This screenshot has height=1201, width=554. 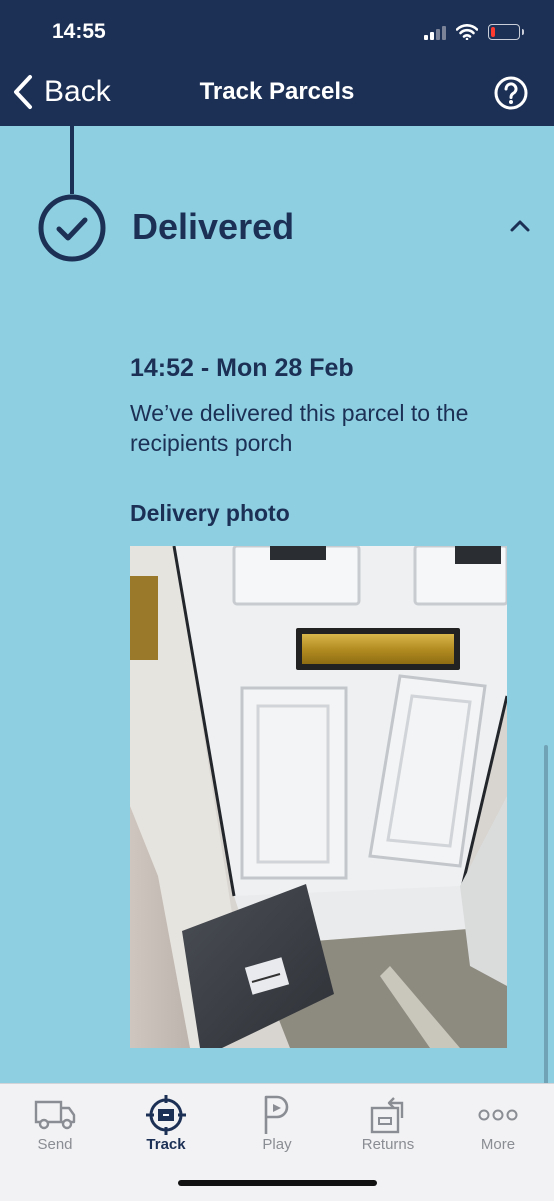 What do you see at coordinates (435, 32) in the screenshot?
I see `signal-icon` at bounding box center [435, 32].